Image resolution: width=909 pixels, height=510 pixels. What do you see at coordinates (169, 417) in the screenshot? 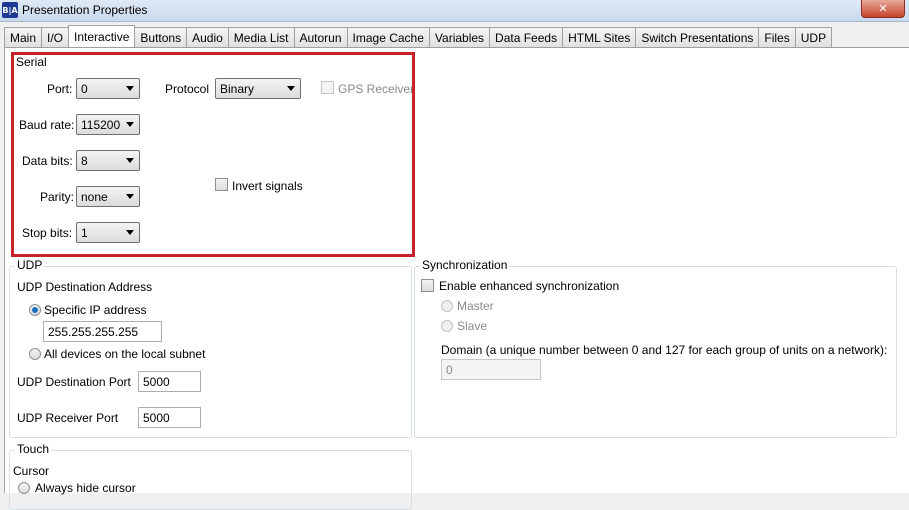
I see `udp-receiver-port-input: 5000` at bounding box center [169, 417].